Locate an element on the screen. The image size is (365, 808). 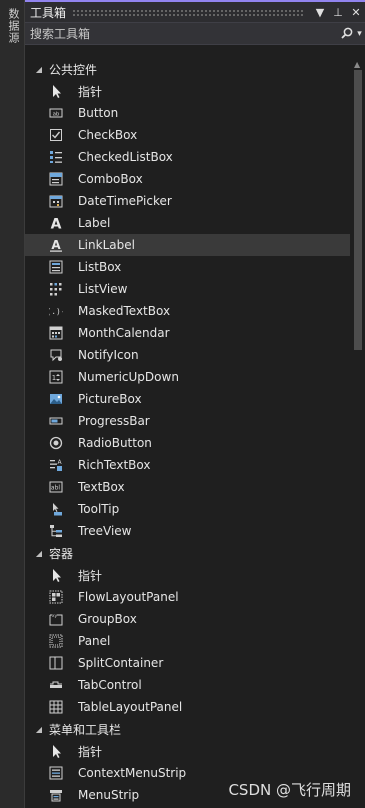
toolbox-item-label: RichTextBox is located at coordinates (114, 465).